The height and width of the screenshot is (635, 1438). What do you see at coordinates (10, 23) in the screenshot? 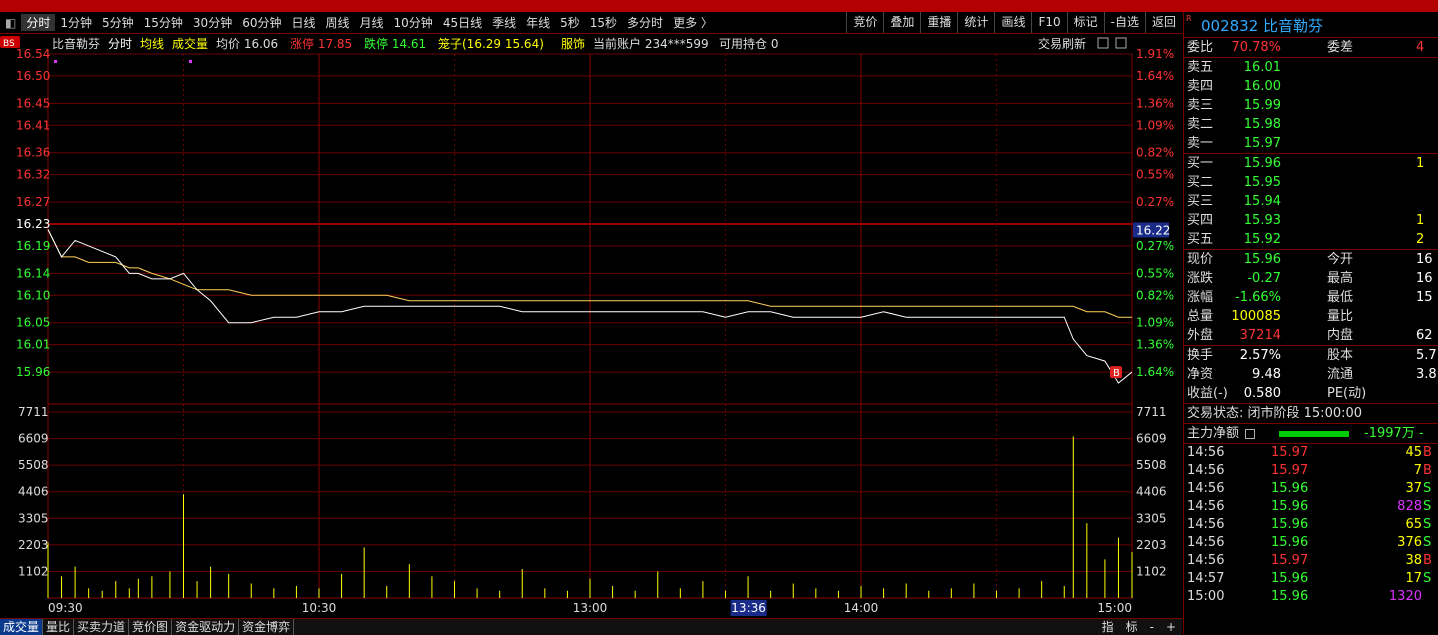
I see `sidebar-toggle-icon: ◧` at bounding box center [10, 23].